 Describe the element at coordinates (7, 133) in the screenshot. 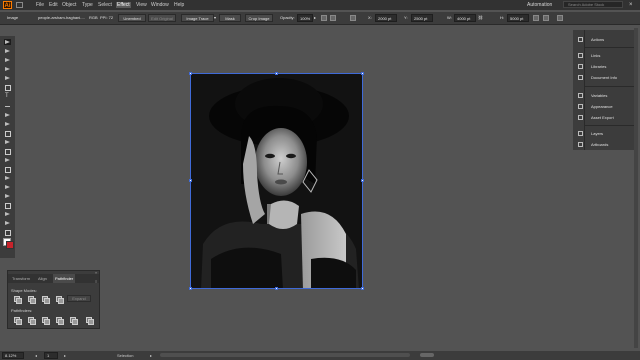

I see `eraser-tool-icon` at that location.